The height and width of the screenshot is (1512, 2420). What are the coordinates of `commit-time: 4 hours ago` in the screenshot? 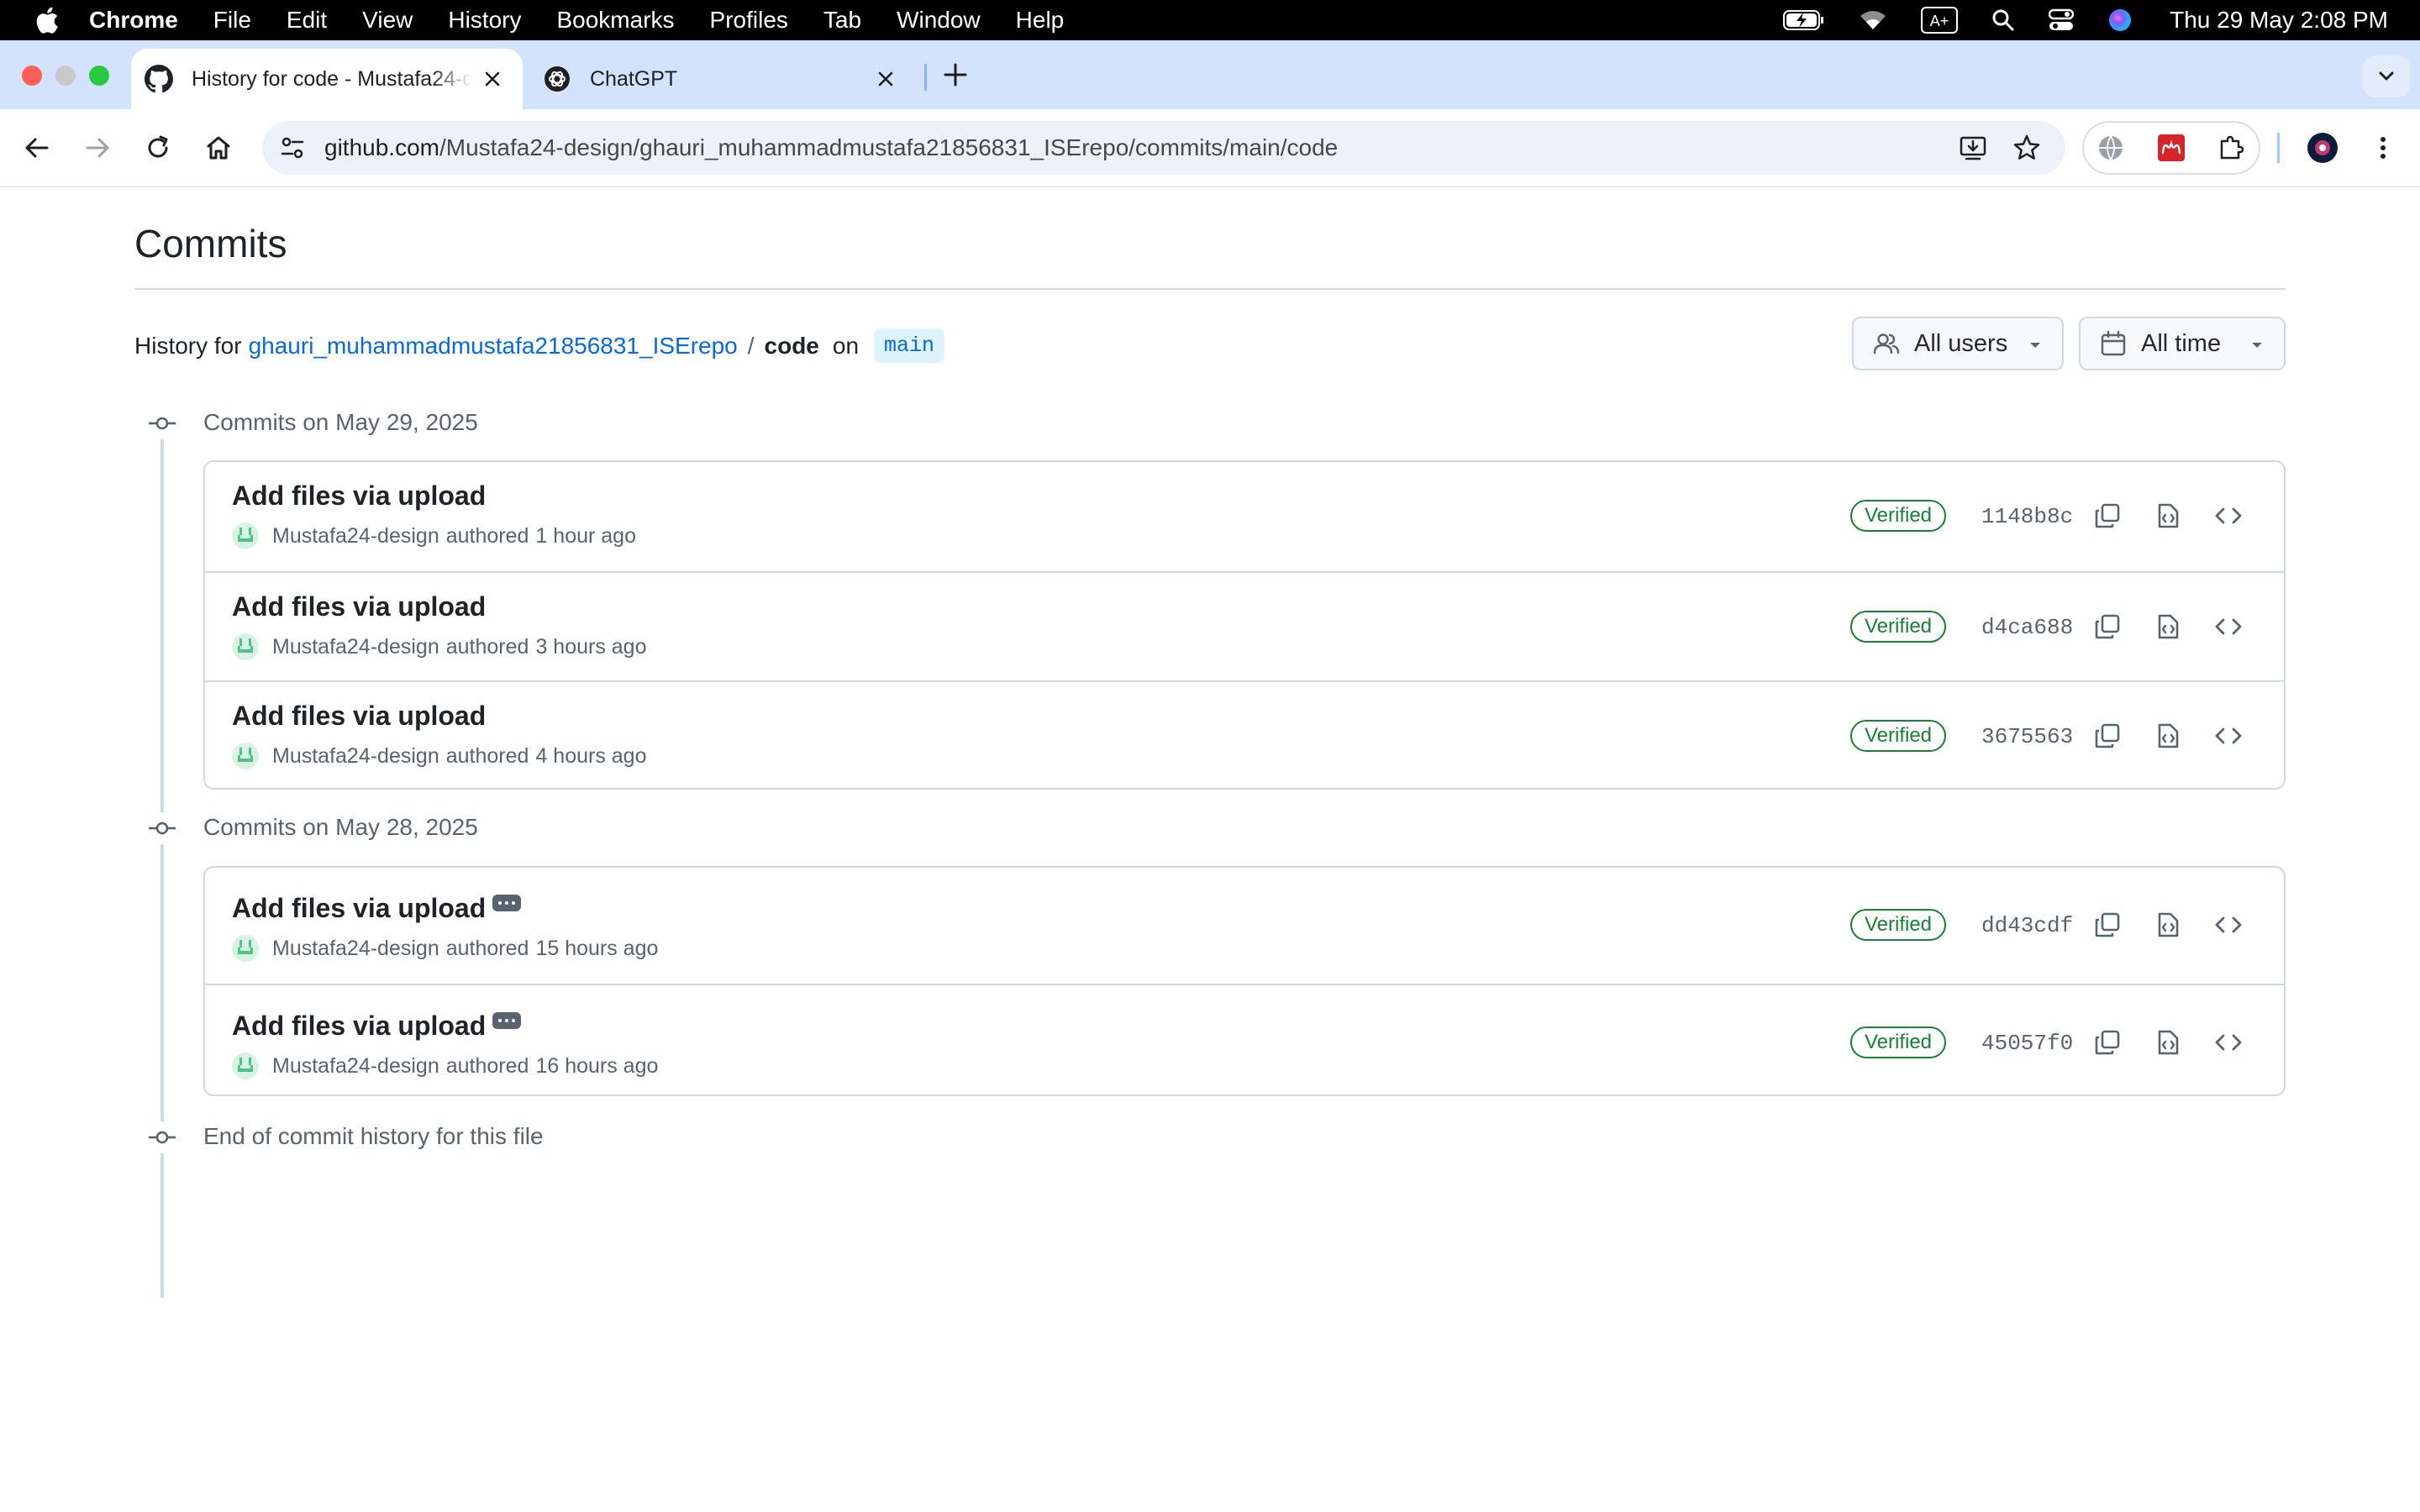 It's located at (590, 756).